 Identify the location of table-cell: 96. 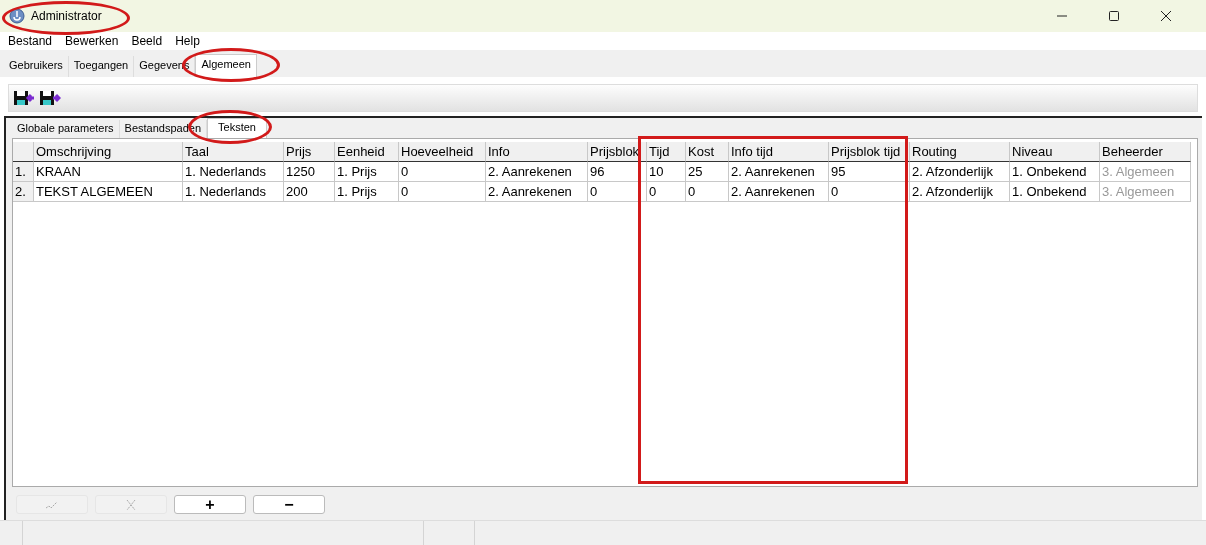
(617, 172).